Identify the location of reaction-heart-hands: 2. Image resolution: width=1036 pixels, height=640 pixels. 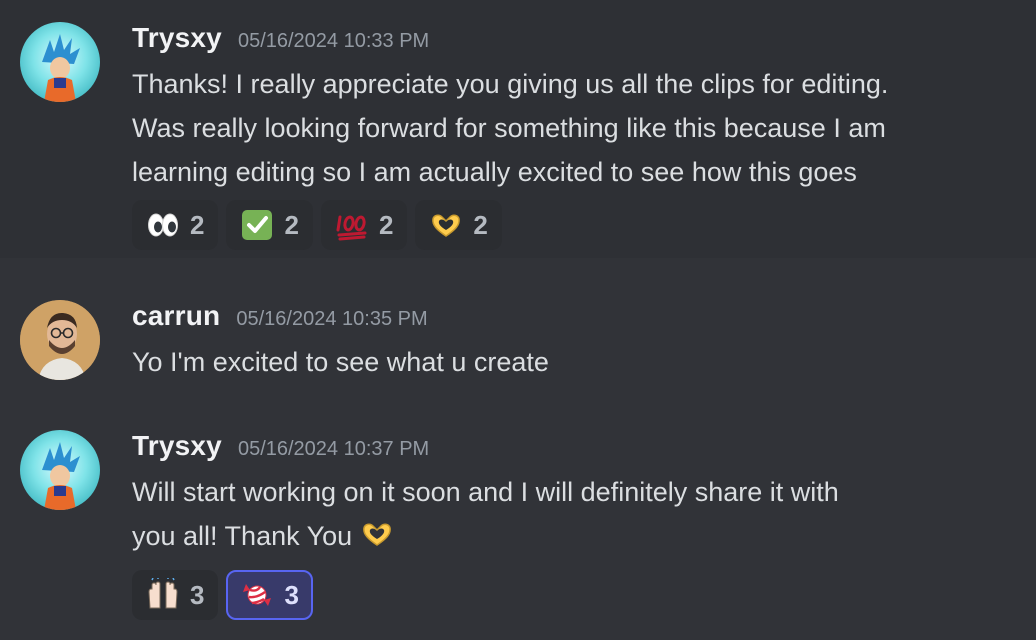
(458, 225).